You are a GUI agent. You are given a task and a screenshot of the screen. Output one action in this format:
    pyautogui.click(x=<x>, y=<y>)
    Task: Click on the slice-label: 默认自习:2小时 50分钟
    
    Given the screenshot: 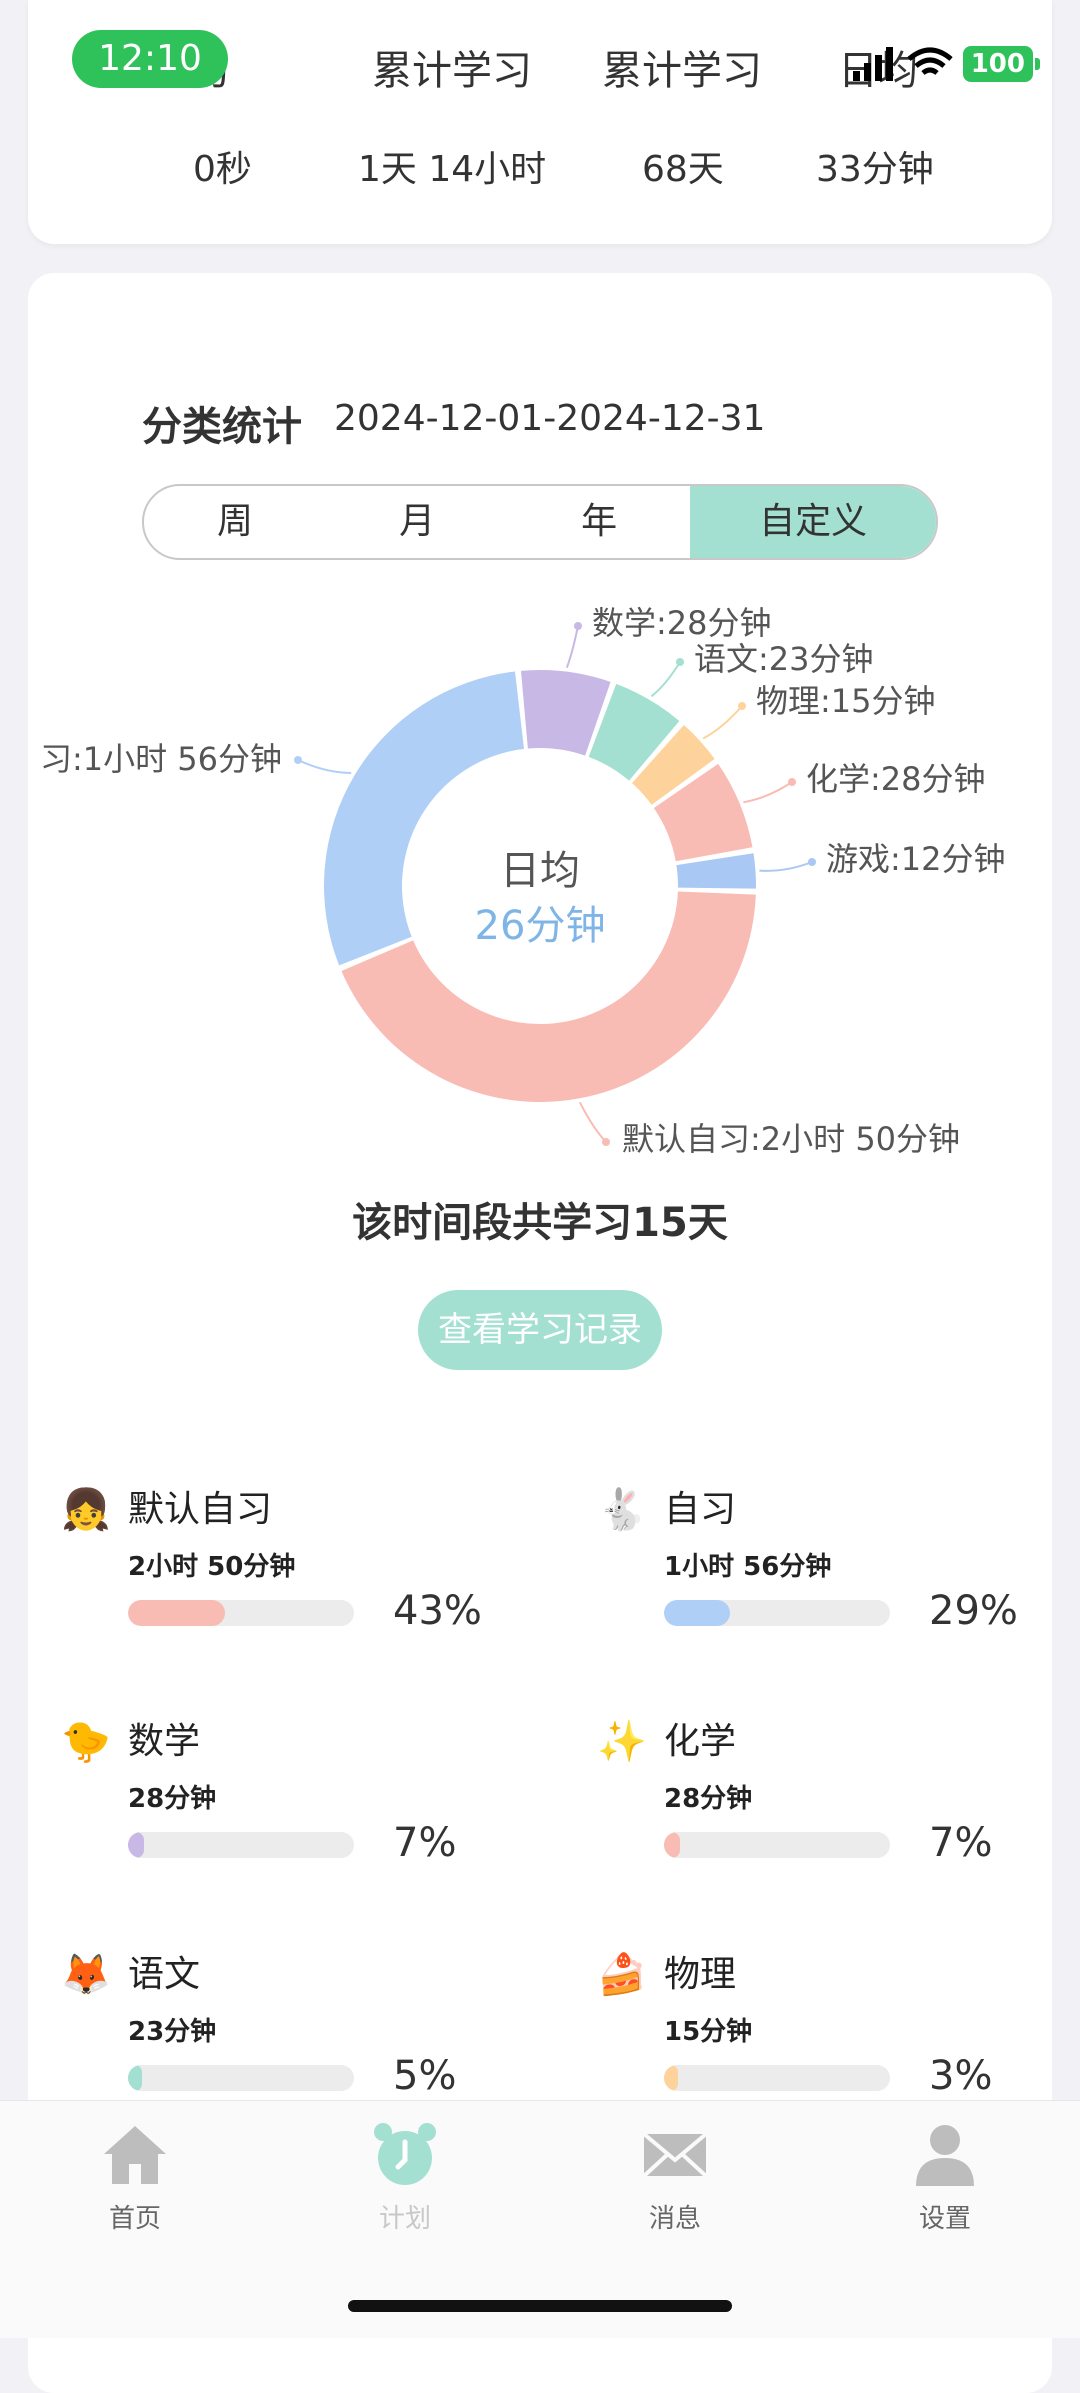 What is the action you would take?
    pyautogui.click(x=791, y=1139)
    